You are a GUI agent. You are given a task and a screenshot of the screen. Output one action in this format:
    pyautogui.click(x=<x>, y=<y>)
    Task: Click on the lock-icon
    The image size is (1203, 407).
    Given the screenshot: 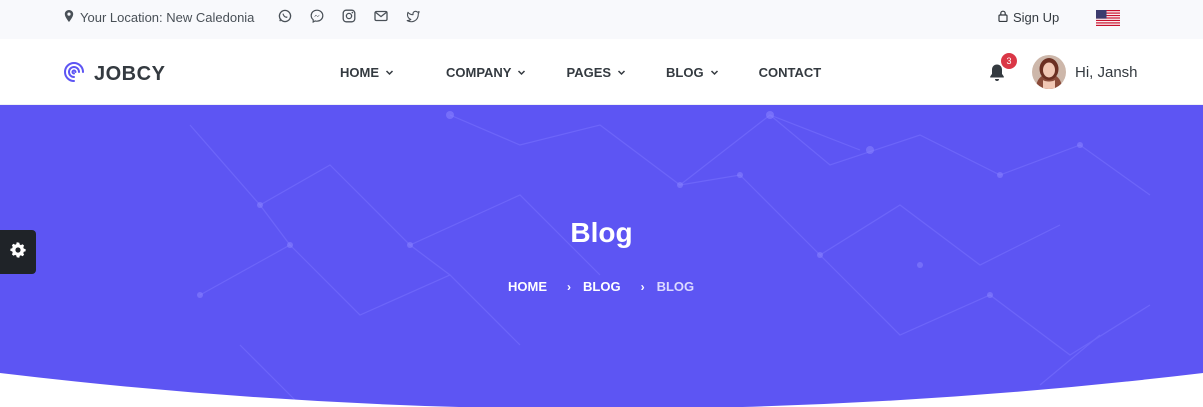 What is the action you would take?
    pyautogui.click(x=1003, y=17)
    